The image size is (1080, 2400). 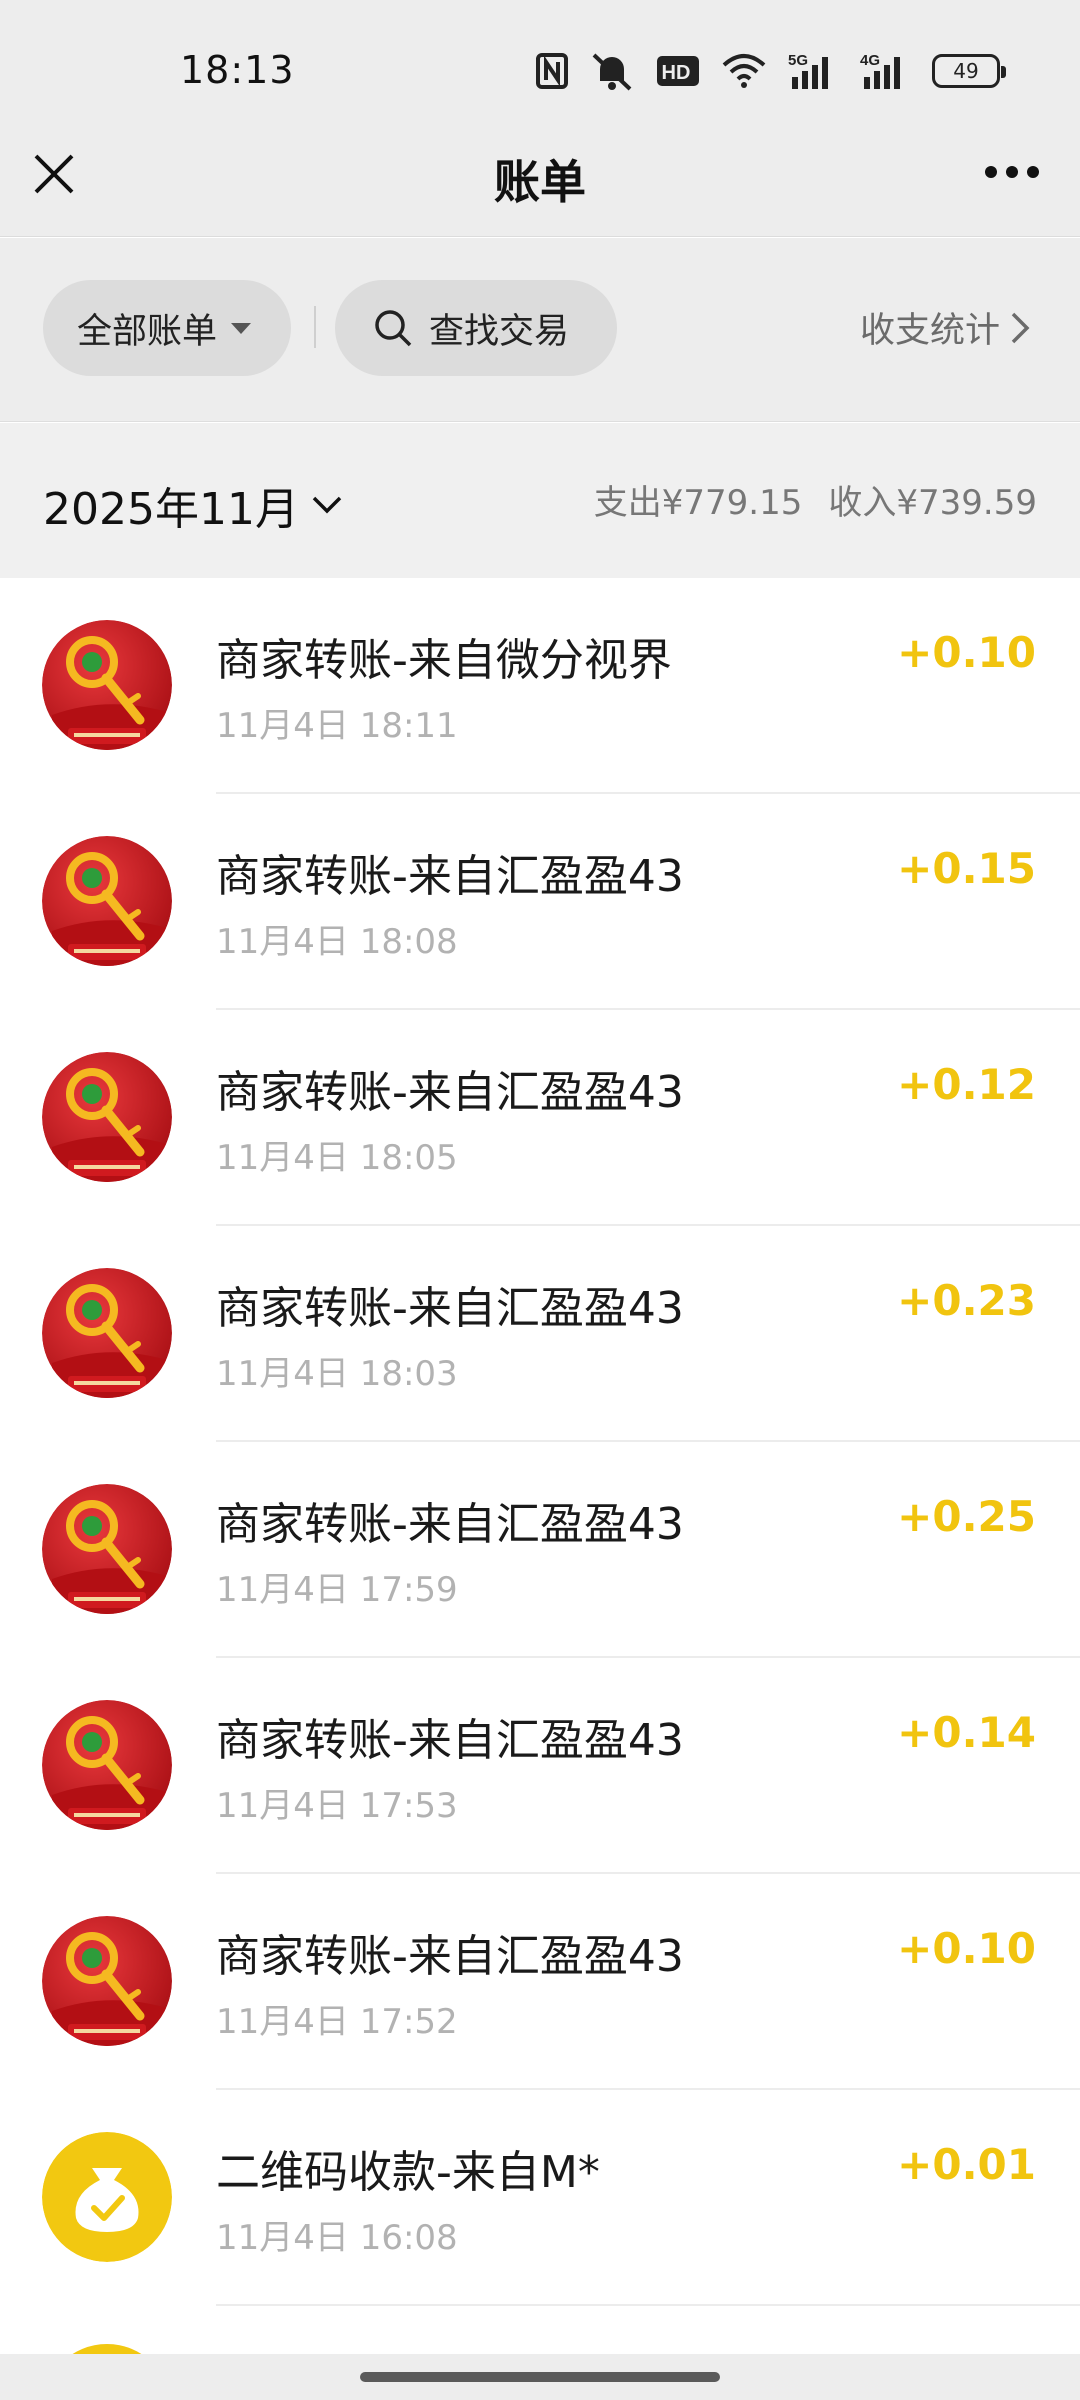 I want to click on hd-icon: HD, so click(x=678, y=71).